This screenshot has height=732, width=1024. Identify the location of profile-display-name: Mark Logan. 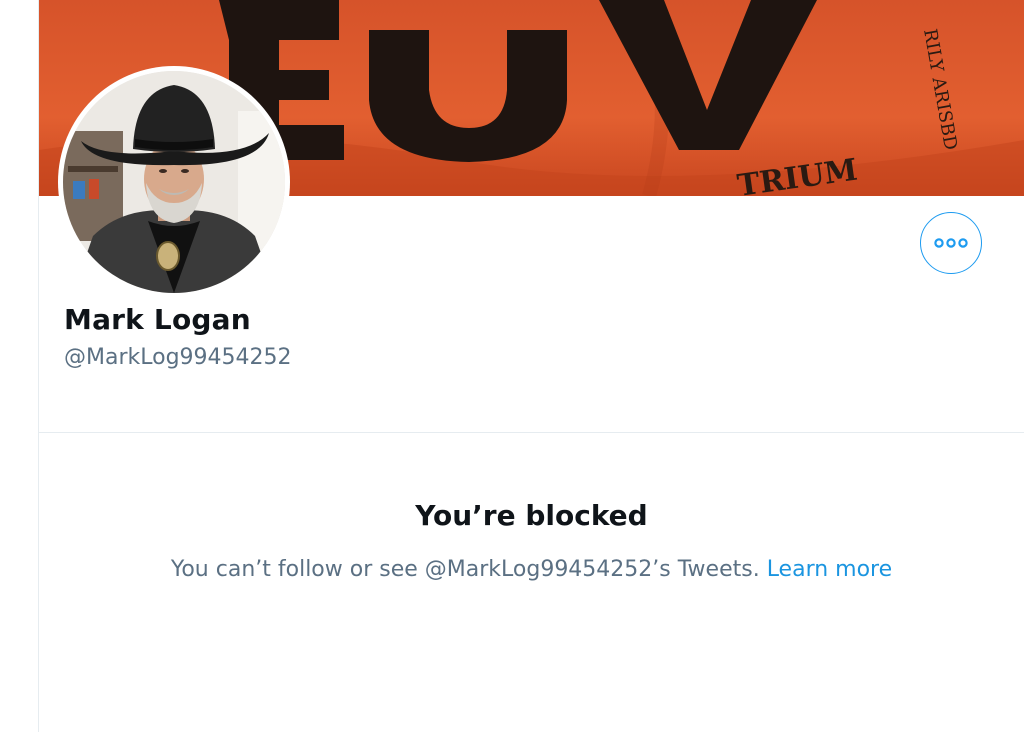
(157, 319).